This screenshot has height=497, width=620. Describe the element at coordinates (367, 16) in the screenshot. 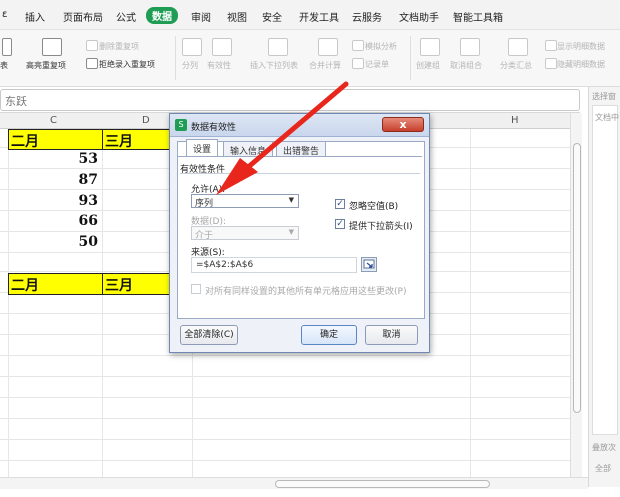

I see `menu-cloud: 云服务` at that location.